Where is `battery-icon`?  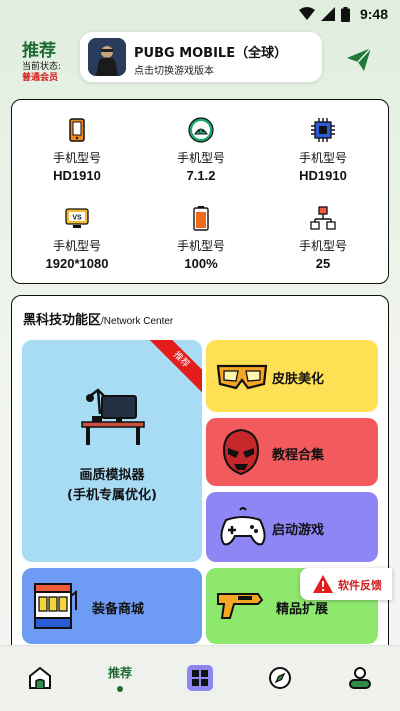
battery-icon is located at coordinates (201, 218).